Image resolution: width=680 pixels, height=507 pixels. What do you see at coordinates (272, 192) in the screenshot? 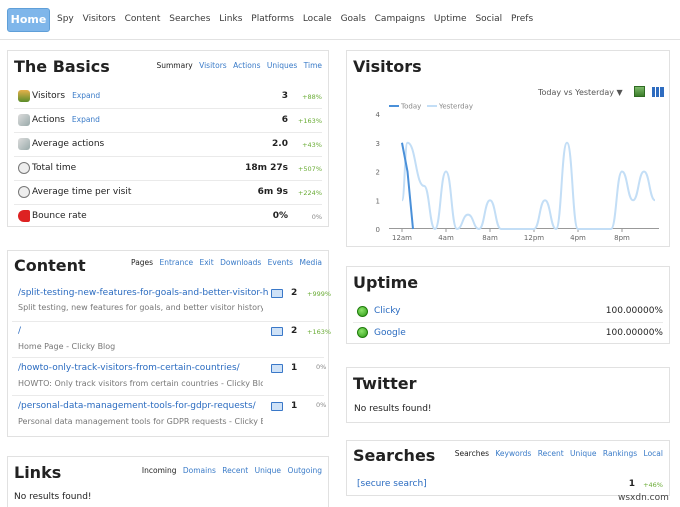
I see `avg-time-value: 6m 9s` at bounding box center [272, 192].